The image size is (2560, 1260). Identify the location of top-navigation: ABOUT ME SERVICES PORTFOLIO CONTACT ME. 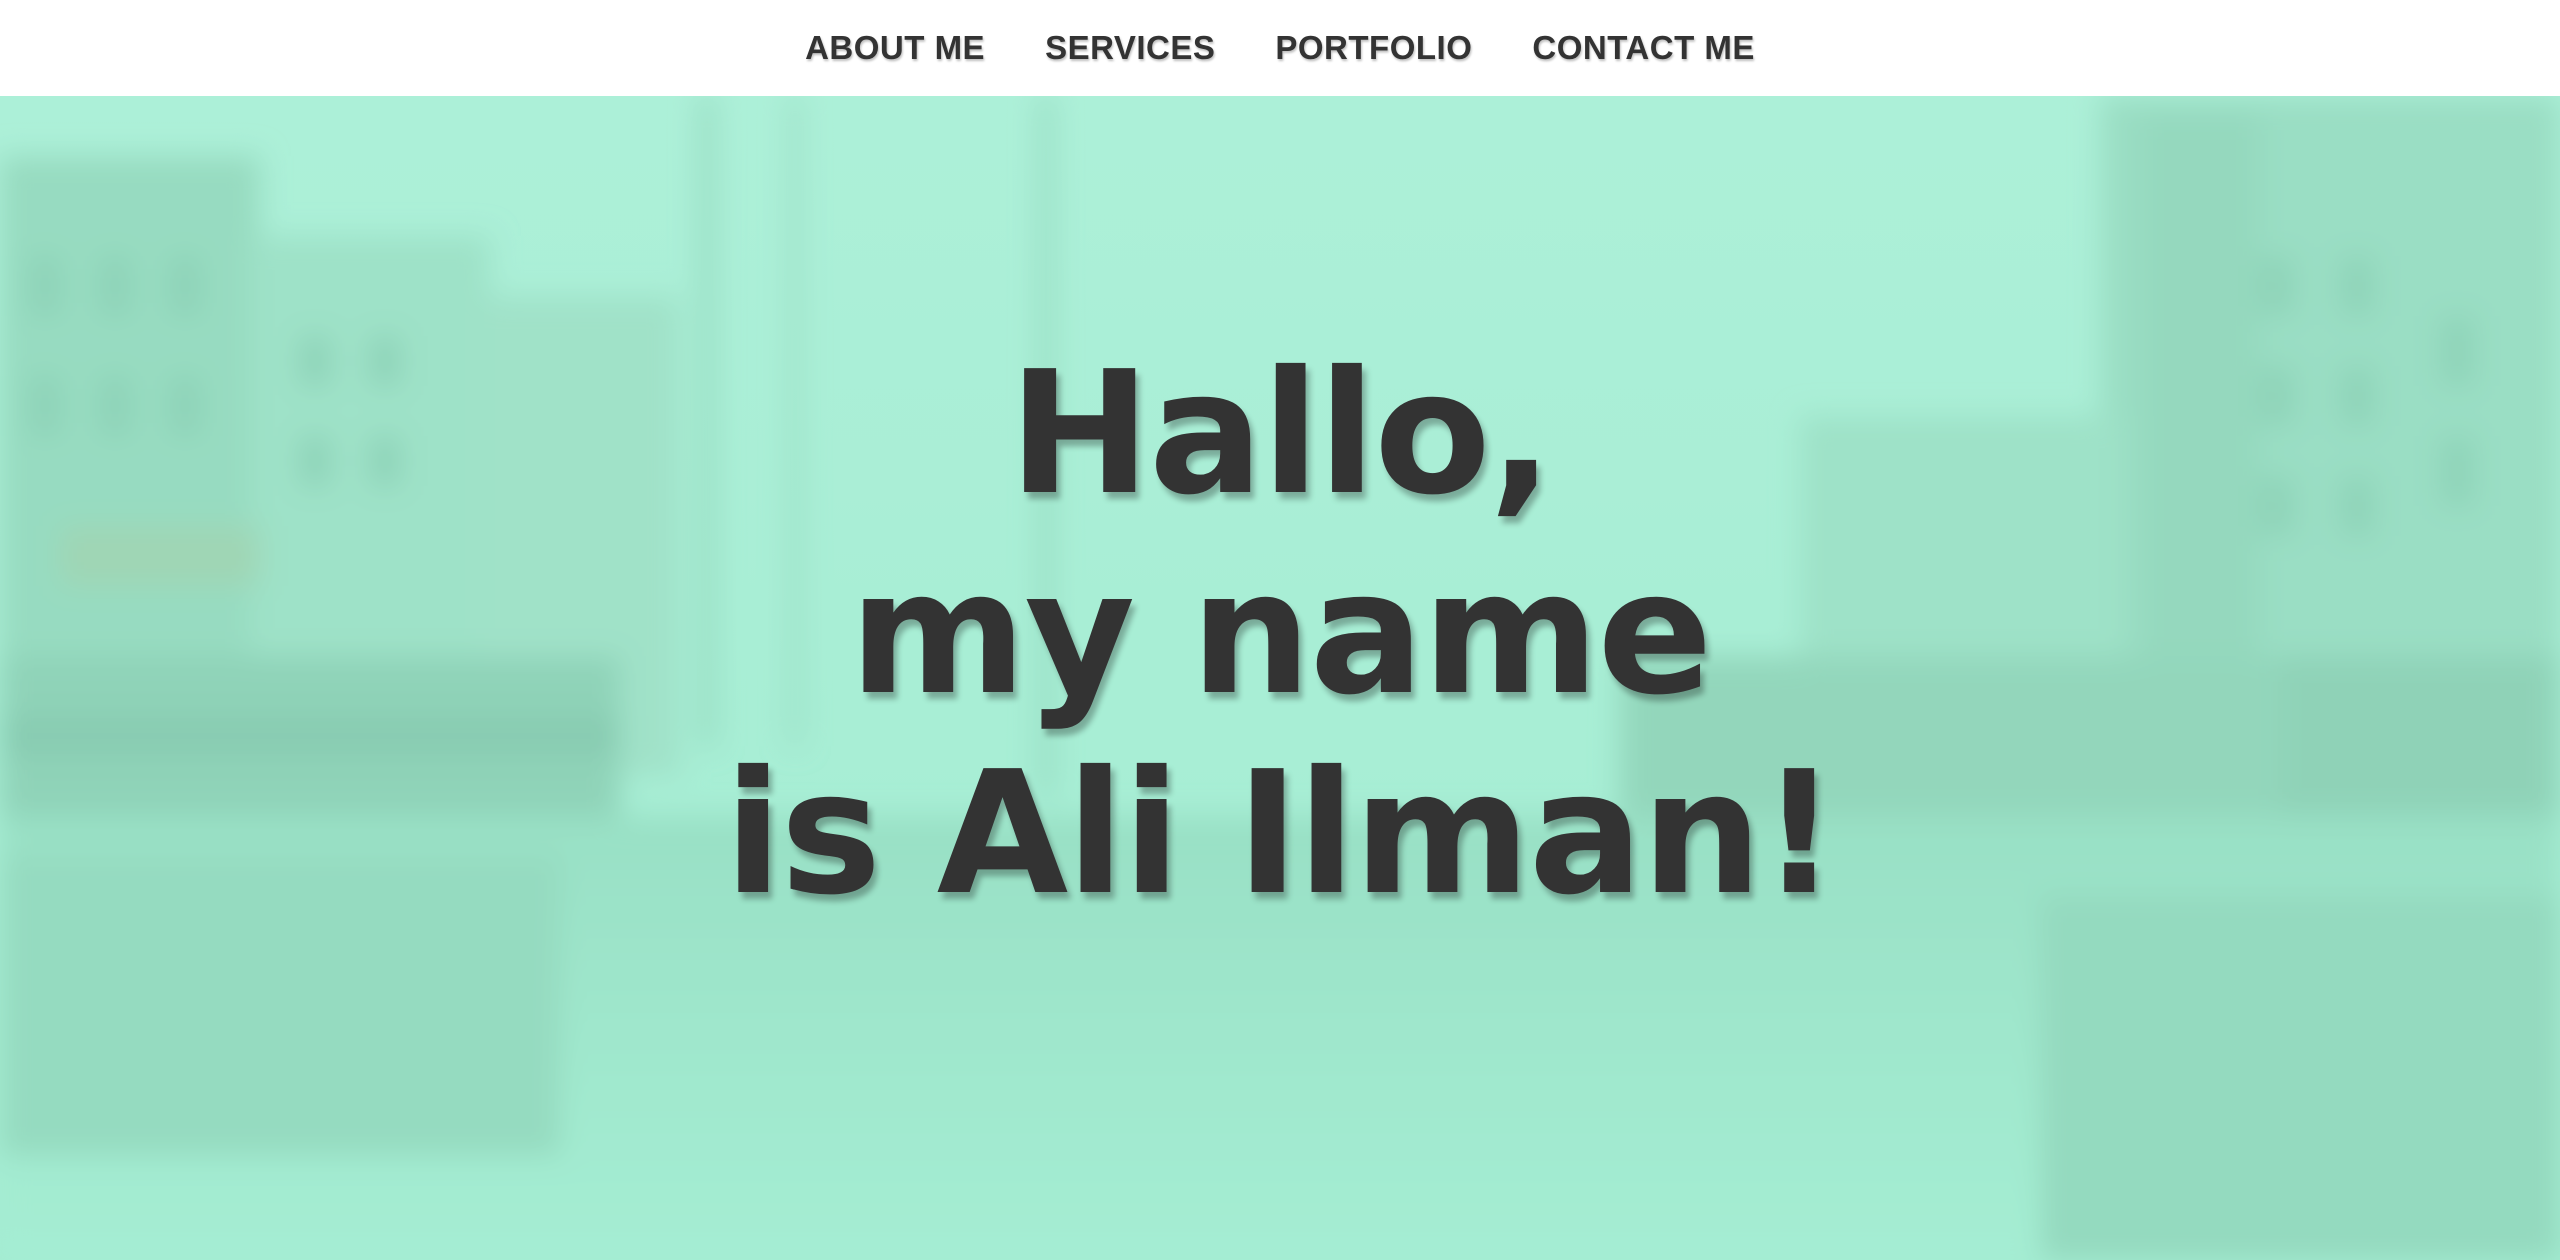
(1280, 48).